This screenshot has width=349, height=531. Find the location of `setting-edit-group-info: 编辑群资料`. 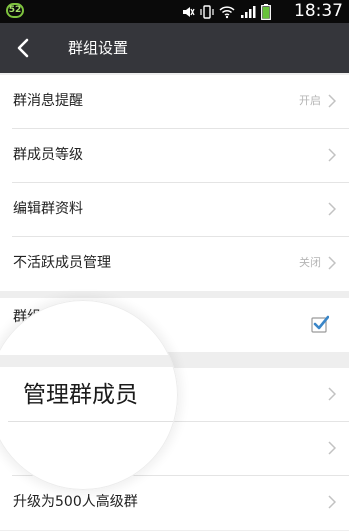

setting-edit-group-info: 编辑群资料 is located at coordinates (174, 210).